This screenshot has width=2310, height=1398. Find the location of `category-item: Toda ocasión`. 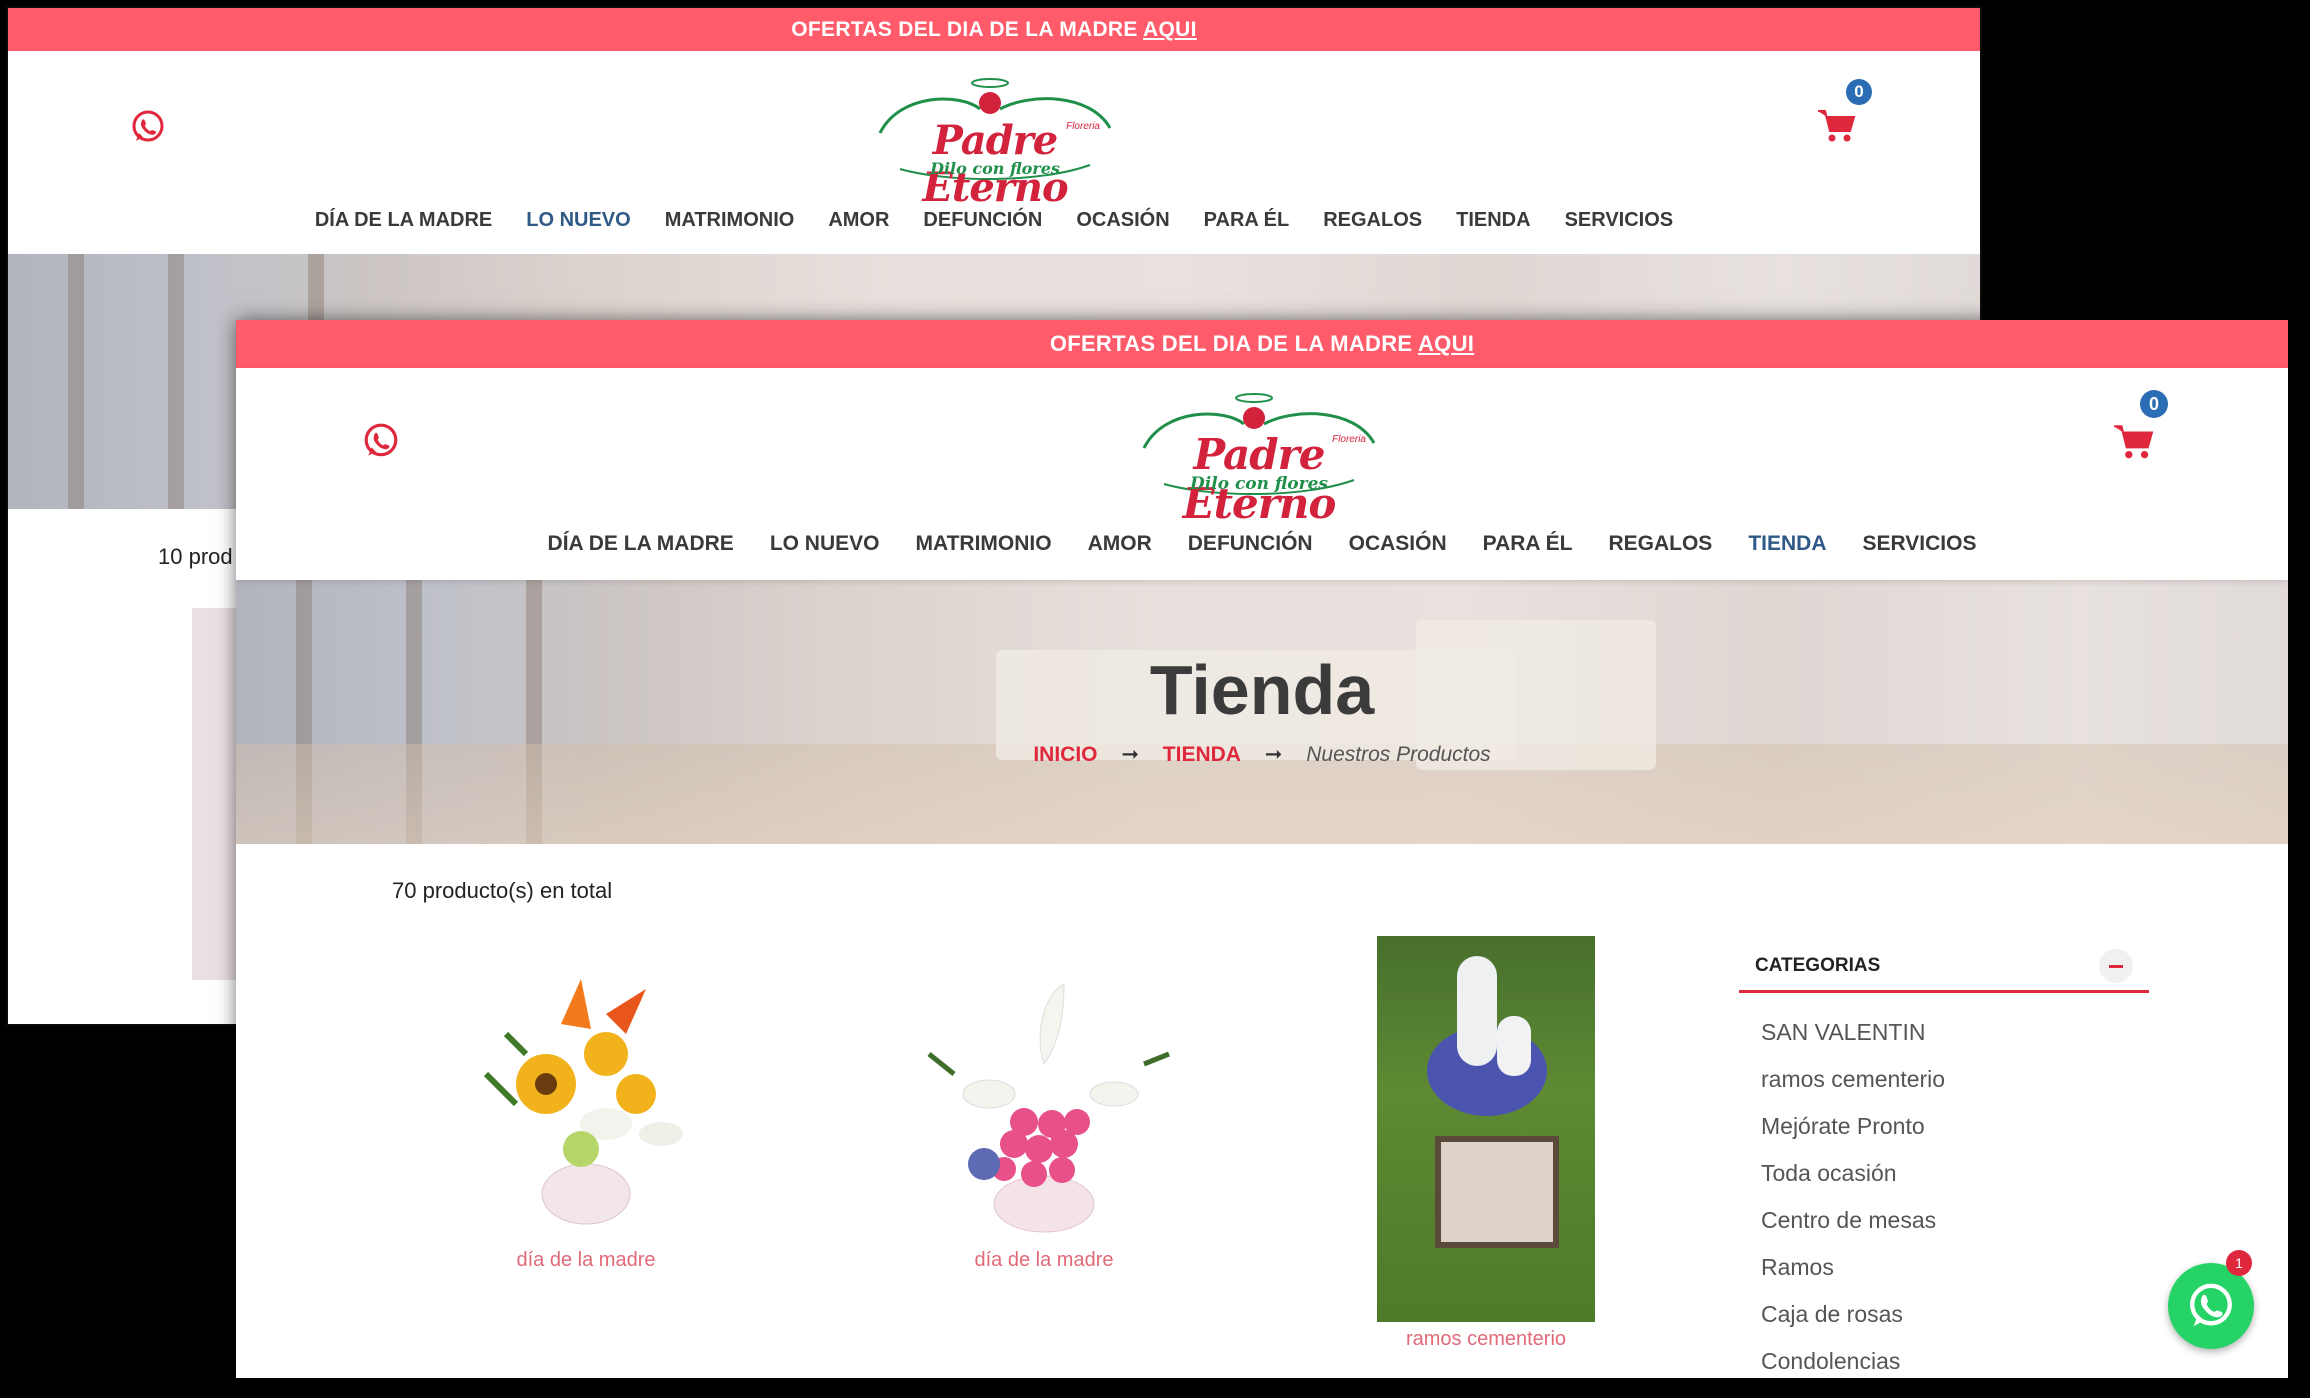

category-item: Toda ocasión is located at coordinates (1955, 1173).